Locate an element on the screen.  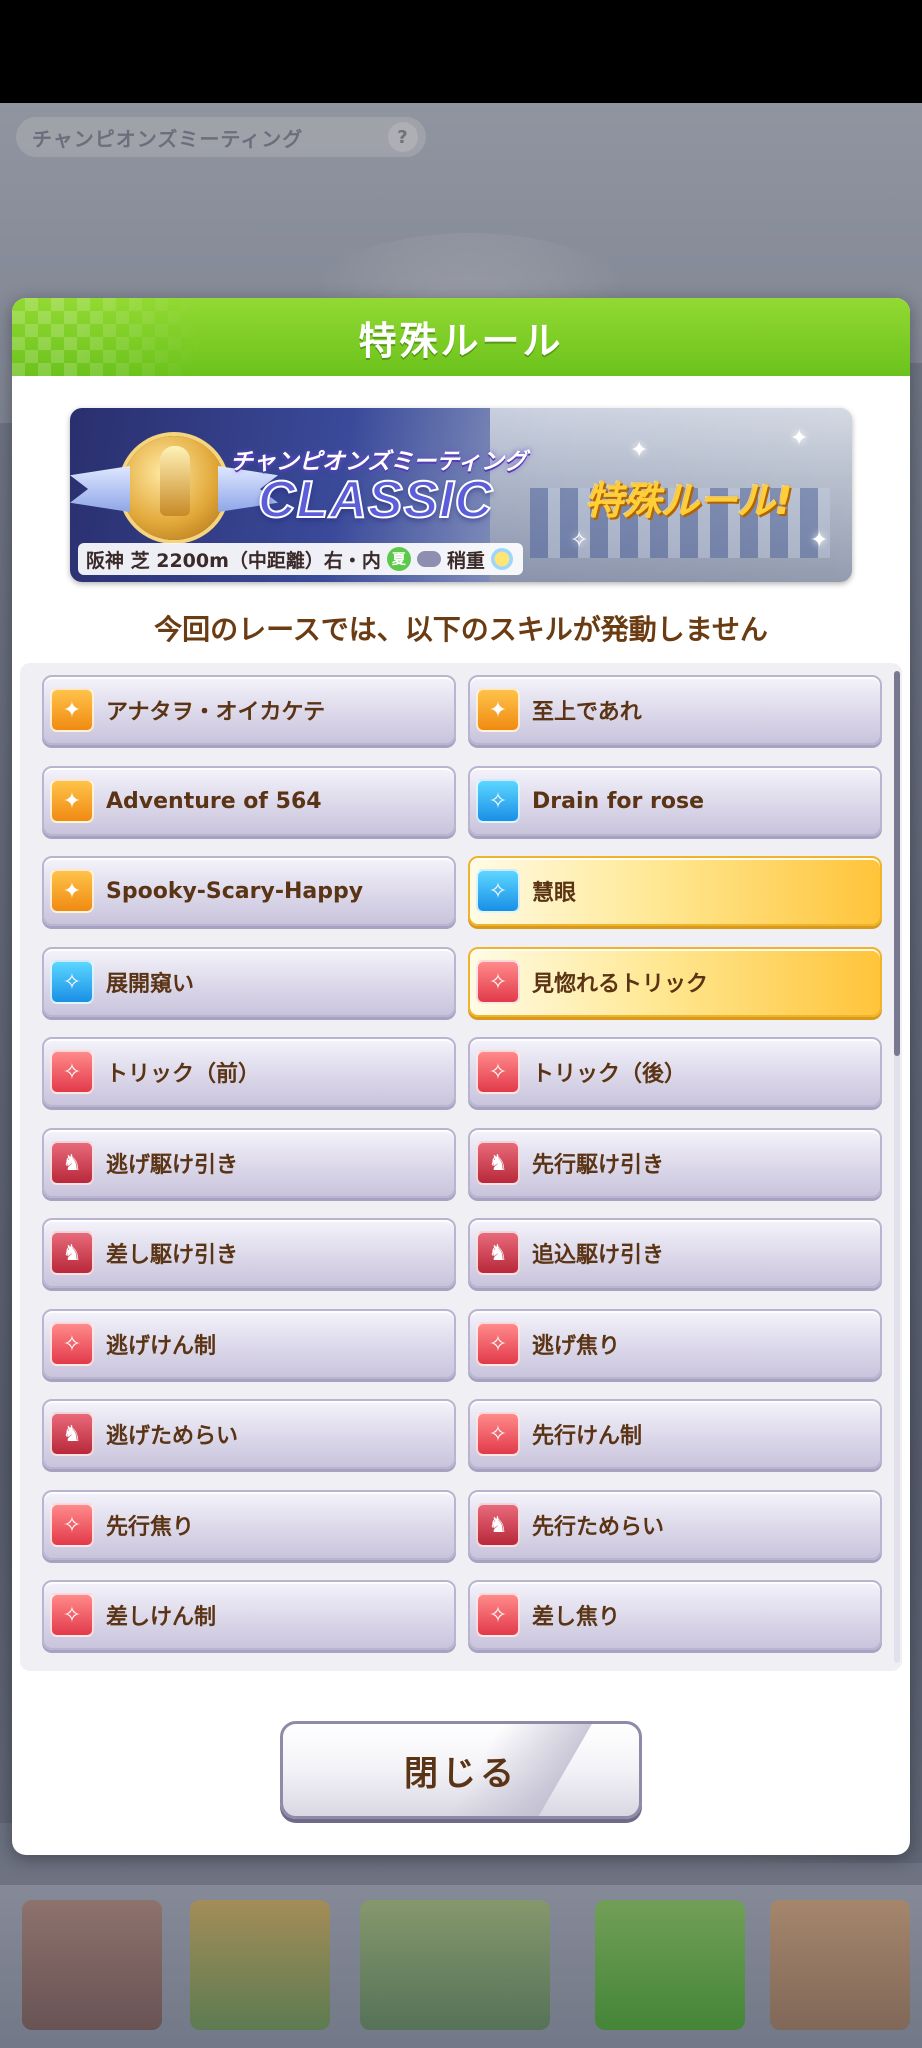
medal-figure is located at coordinates (175, 481).